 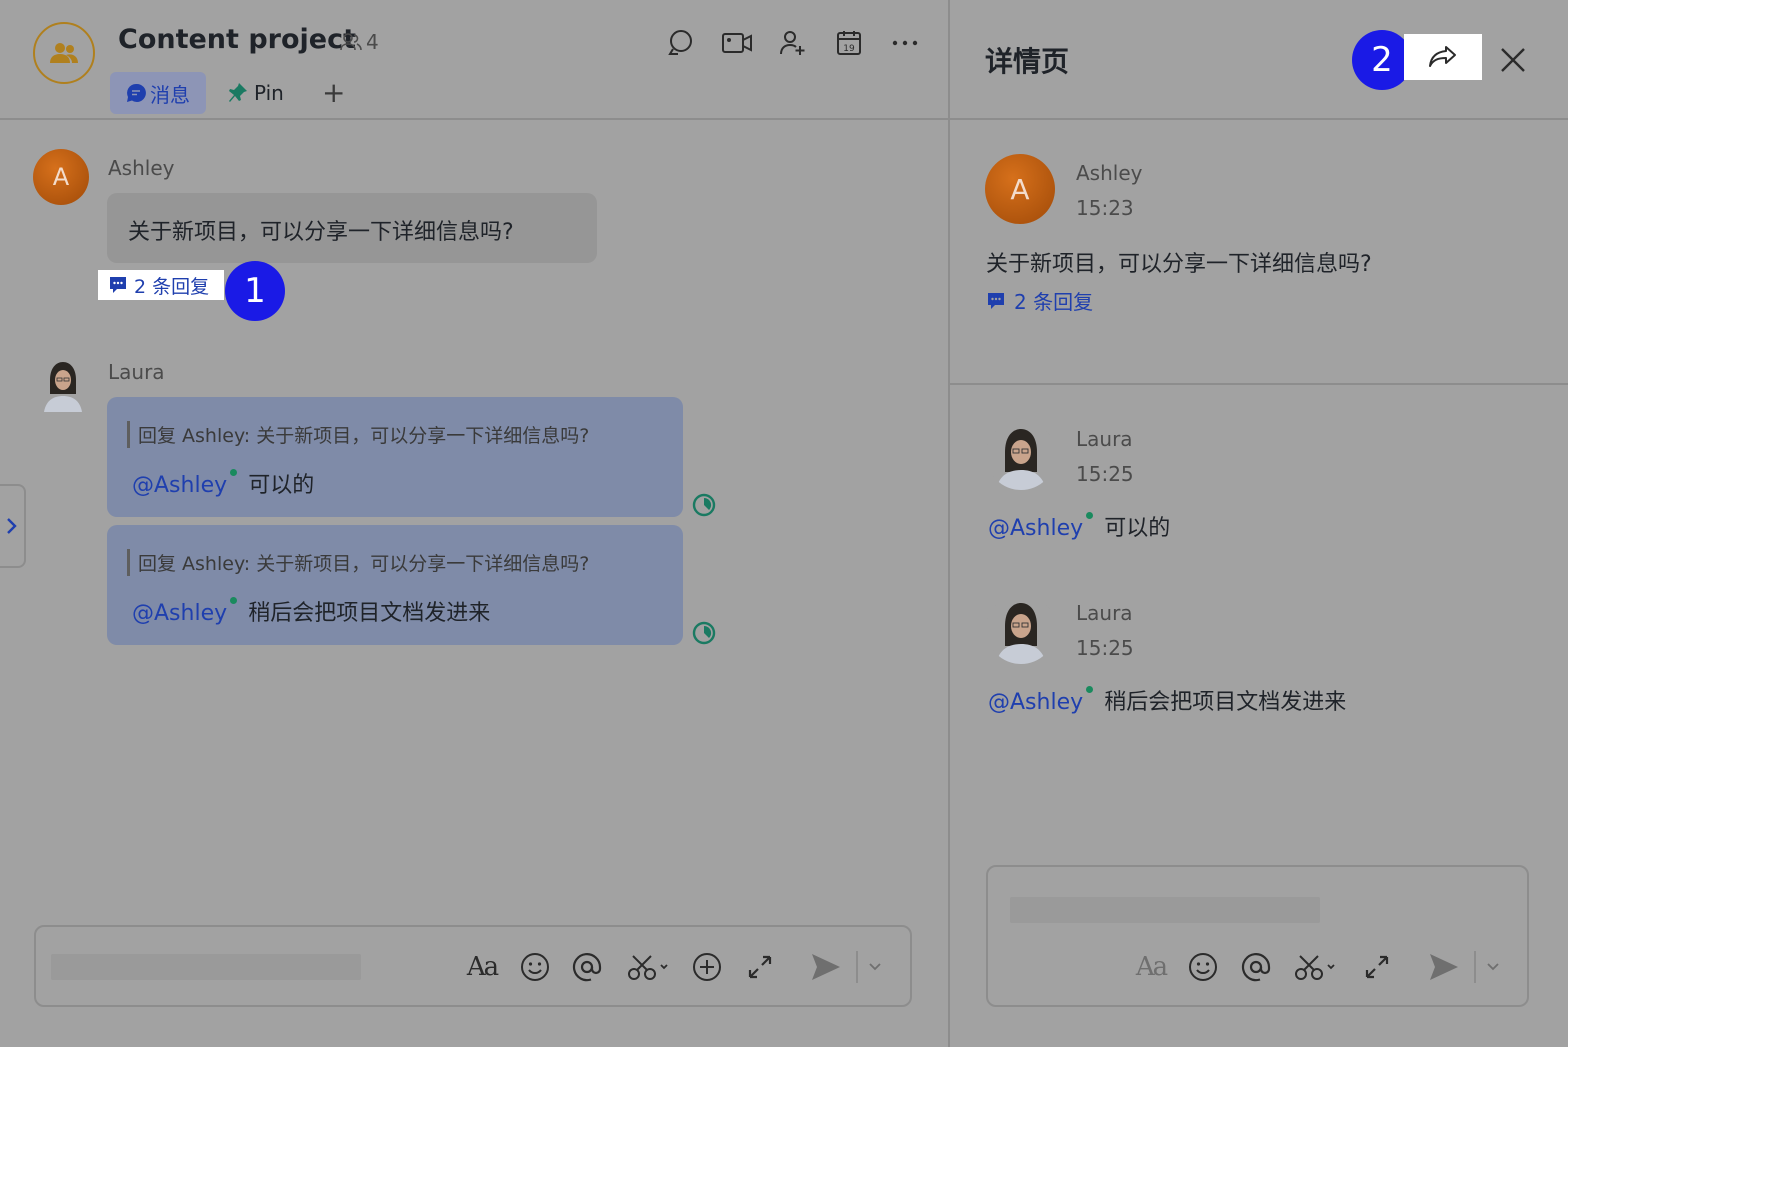 I want to click on member-count: 4, so click(x=359, y=42).